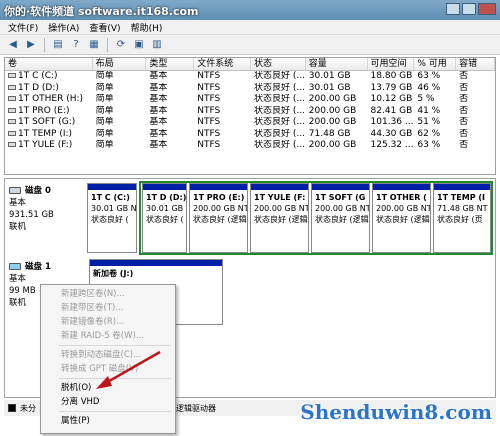 The image size is (500, 436). Describe the element at coordinates (435, 64) in the screenshot. I see `col-header-percent-free: % 可用` at that location.